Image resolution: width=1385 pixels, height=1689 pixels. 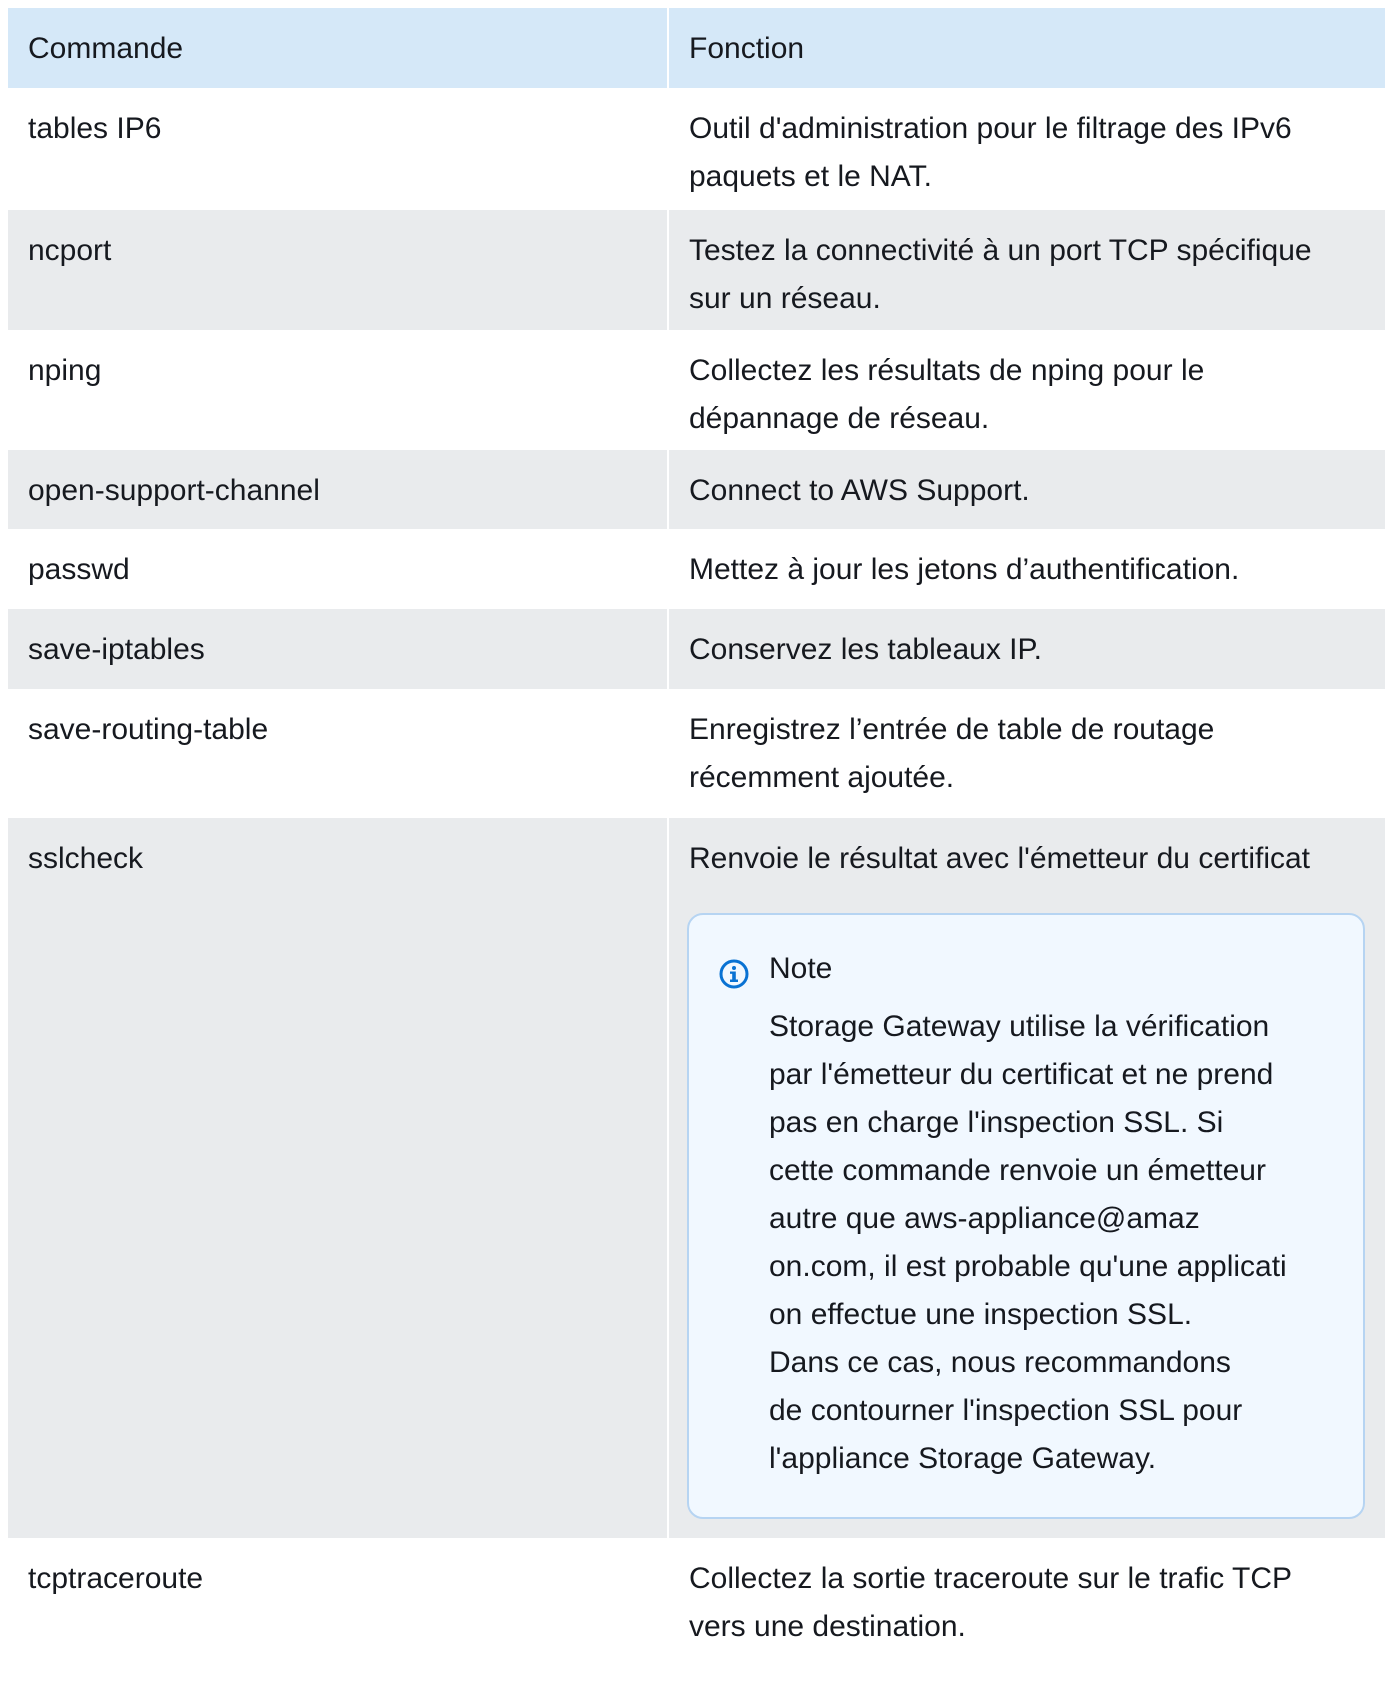 I want to click on command-cell: tcptraceroute, so click(x=338, y=1598).